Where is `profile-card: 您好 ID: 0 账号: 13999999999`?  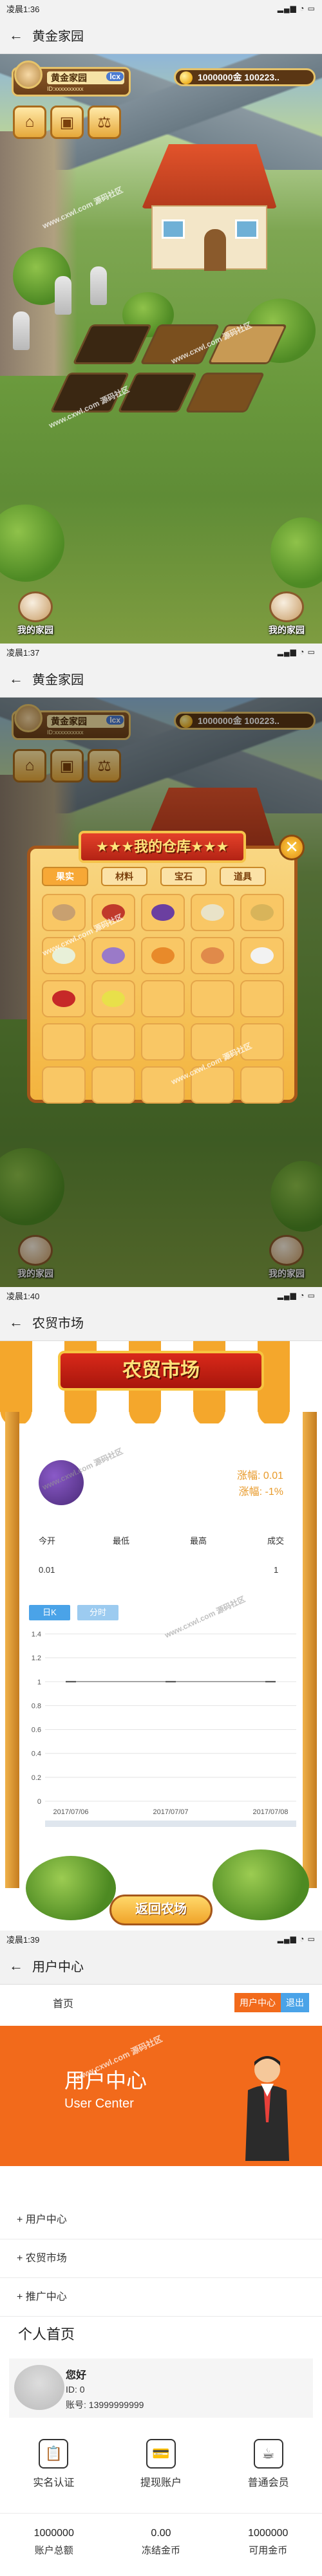 profile-card: 您好 ID: 0 账号: 13999999999 is located at coordinates (161, 2388).